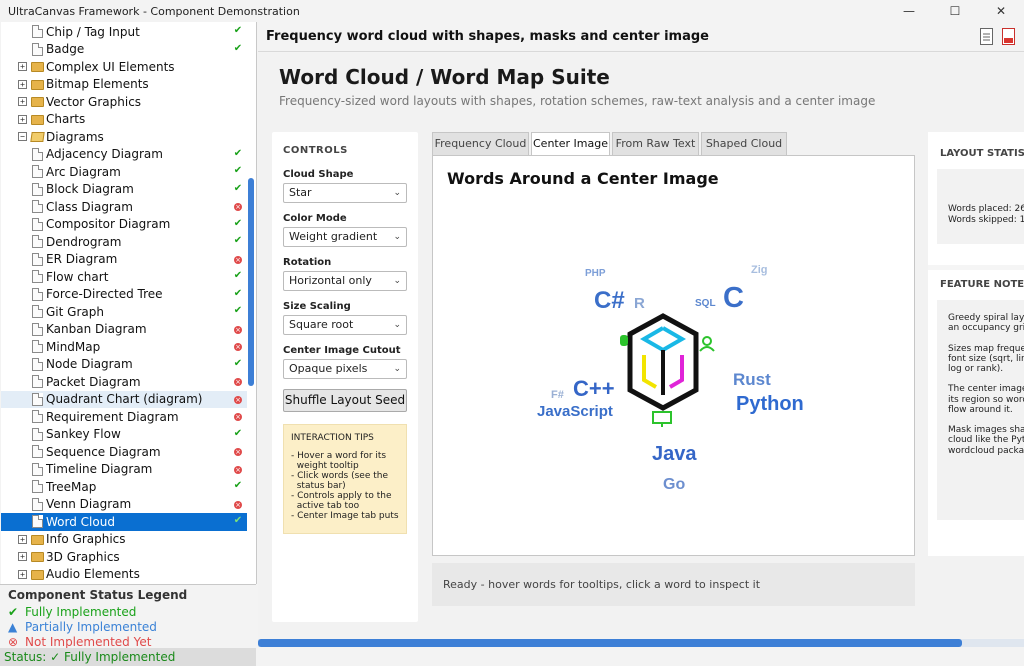 The height and width of the screenshot is (666, 1024). I want to click on tree-item: Venn Diagram ×, so click(124, 505).